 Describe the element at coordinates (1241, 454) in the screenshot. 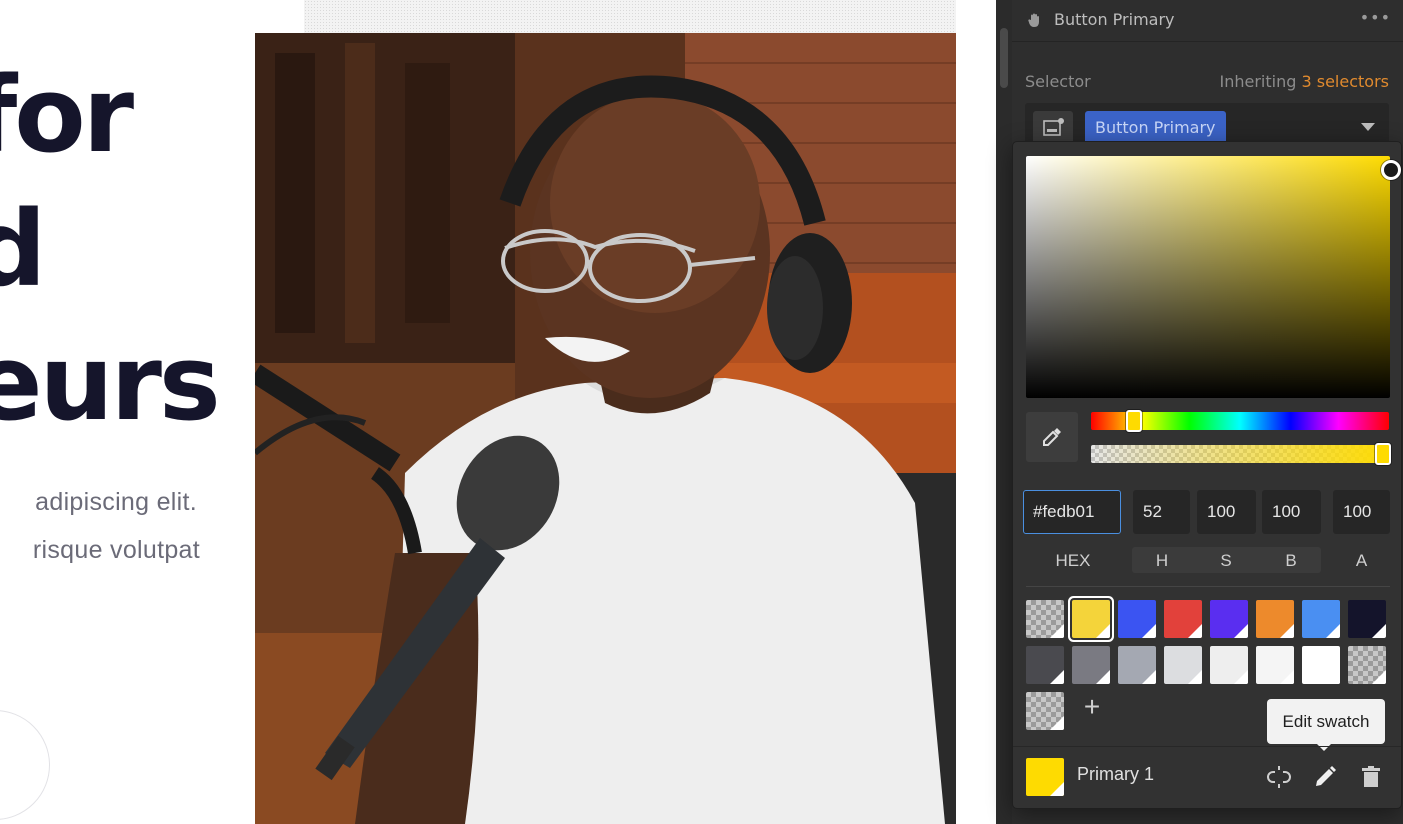

I see `alpha-slider` at that location.